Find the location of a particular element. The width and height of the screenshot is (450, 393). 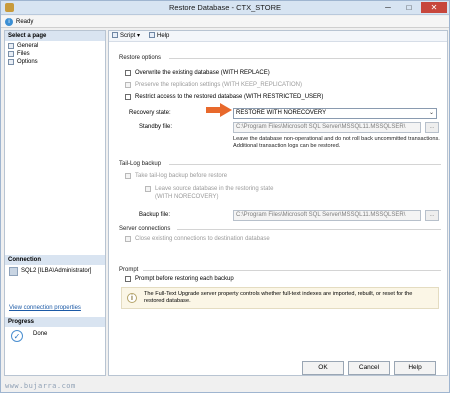

script-label: Script is located at coordinates (128, 36).